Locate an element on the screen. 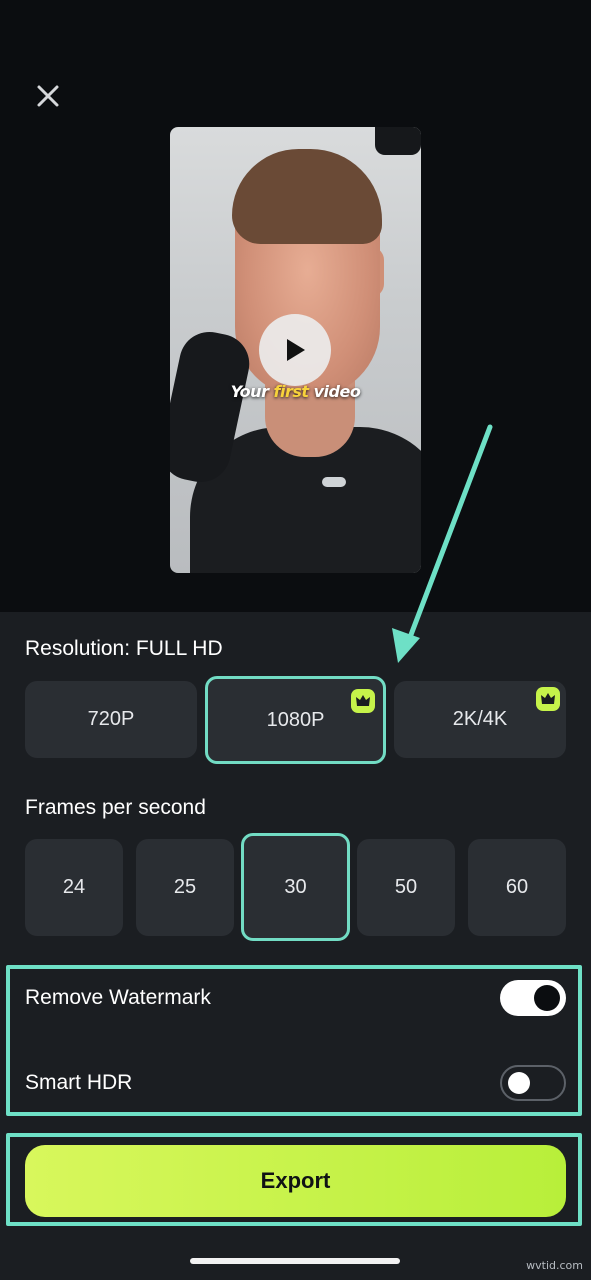 The height and width of the screenshot is (1280, 591). fps-option-25: 25 is located at coordinates (185, 887).